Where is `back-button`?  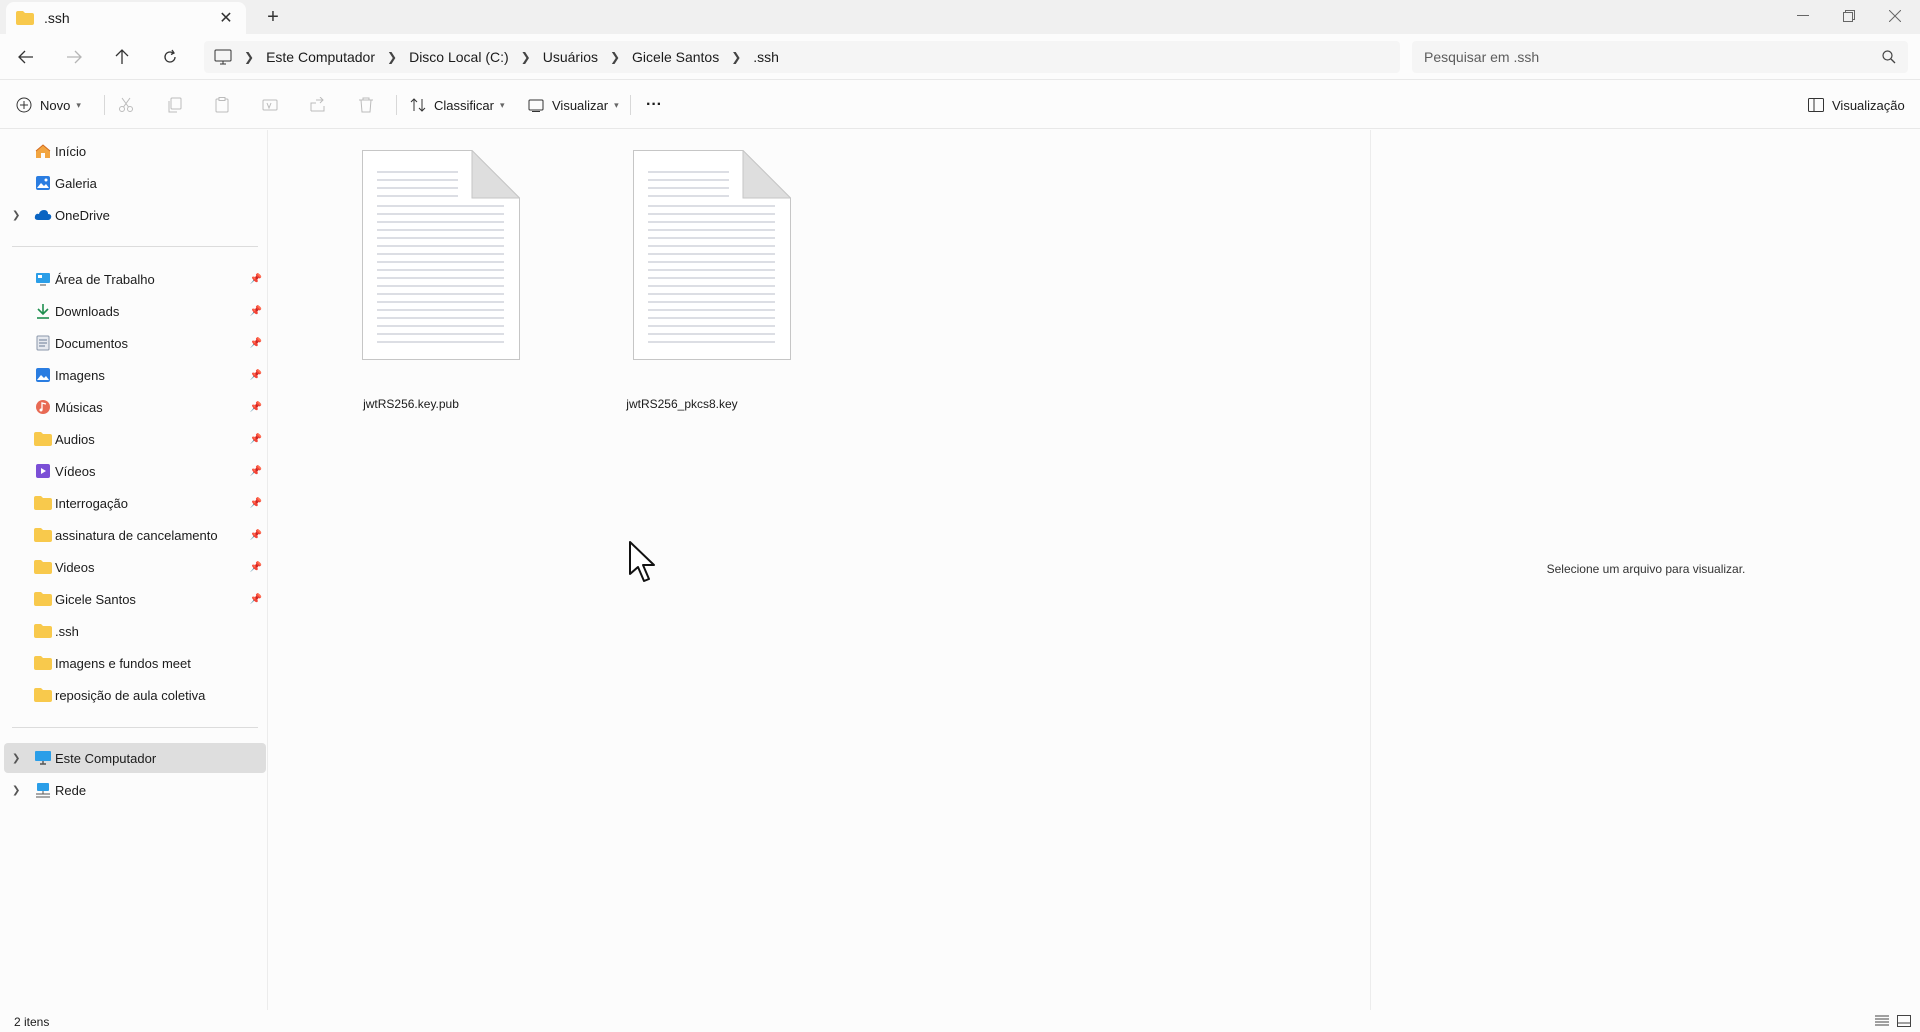
back-button is located at coordinates (26, 57).